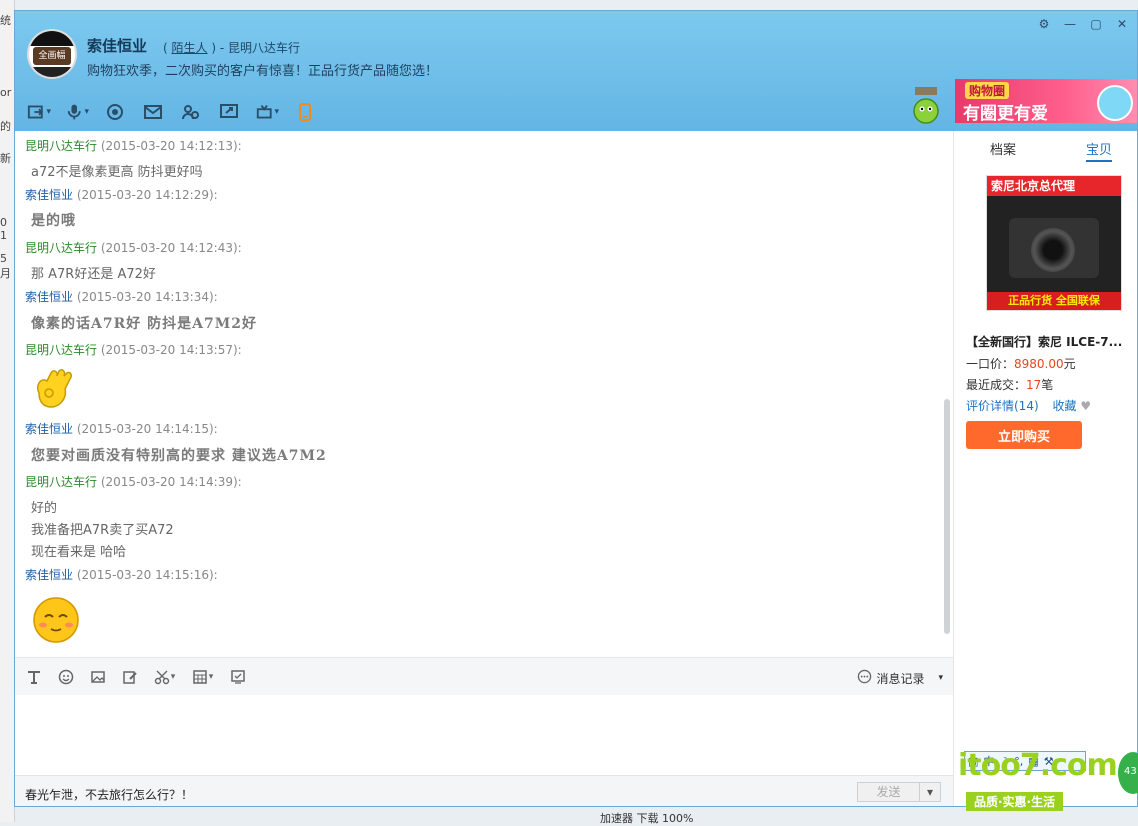  I want to click on maximize-icon: ▢, so click(1096, 24).